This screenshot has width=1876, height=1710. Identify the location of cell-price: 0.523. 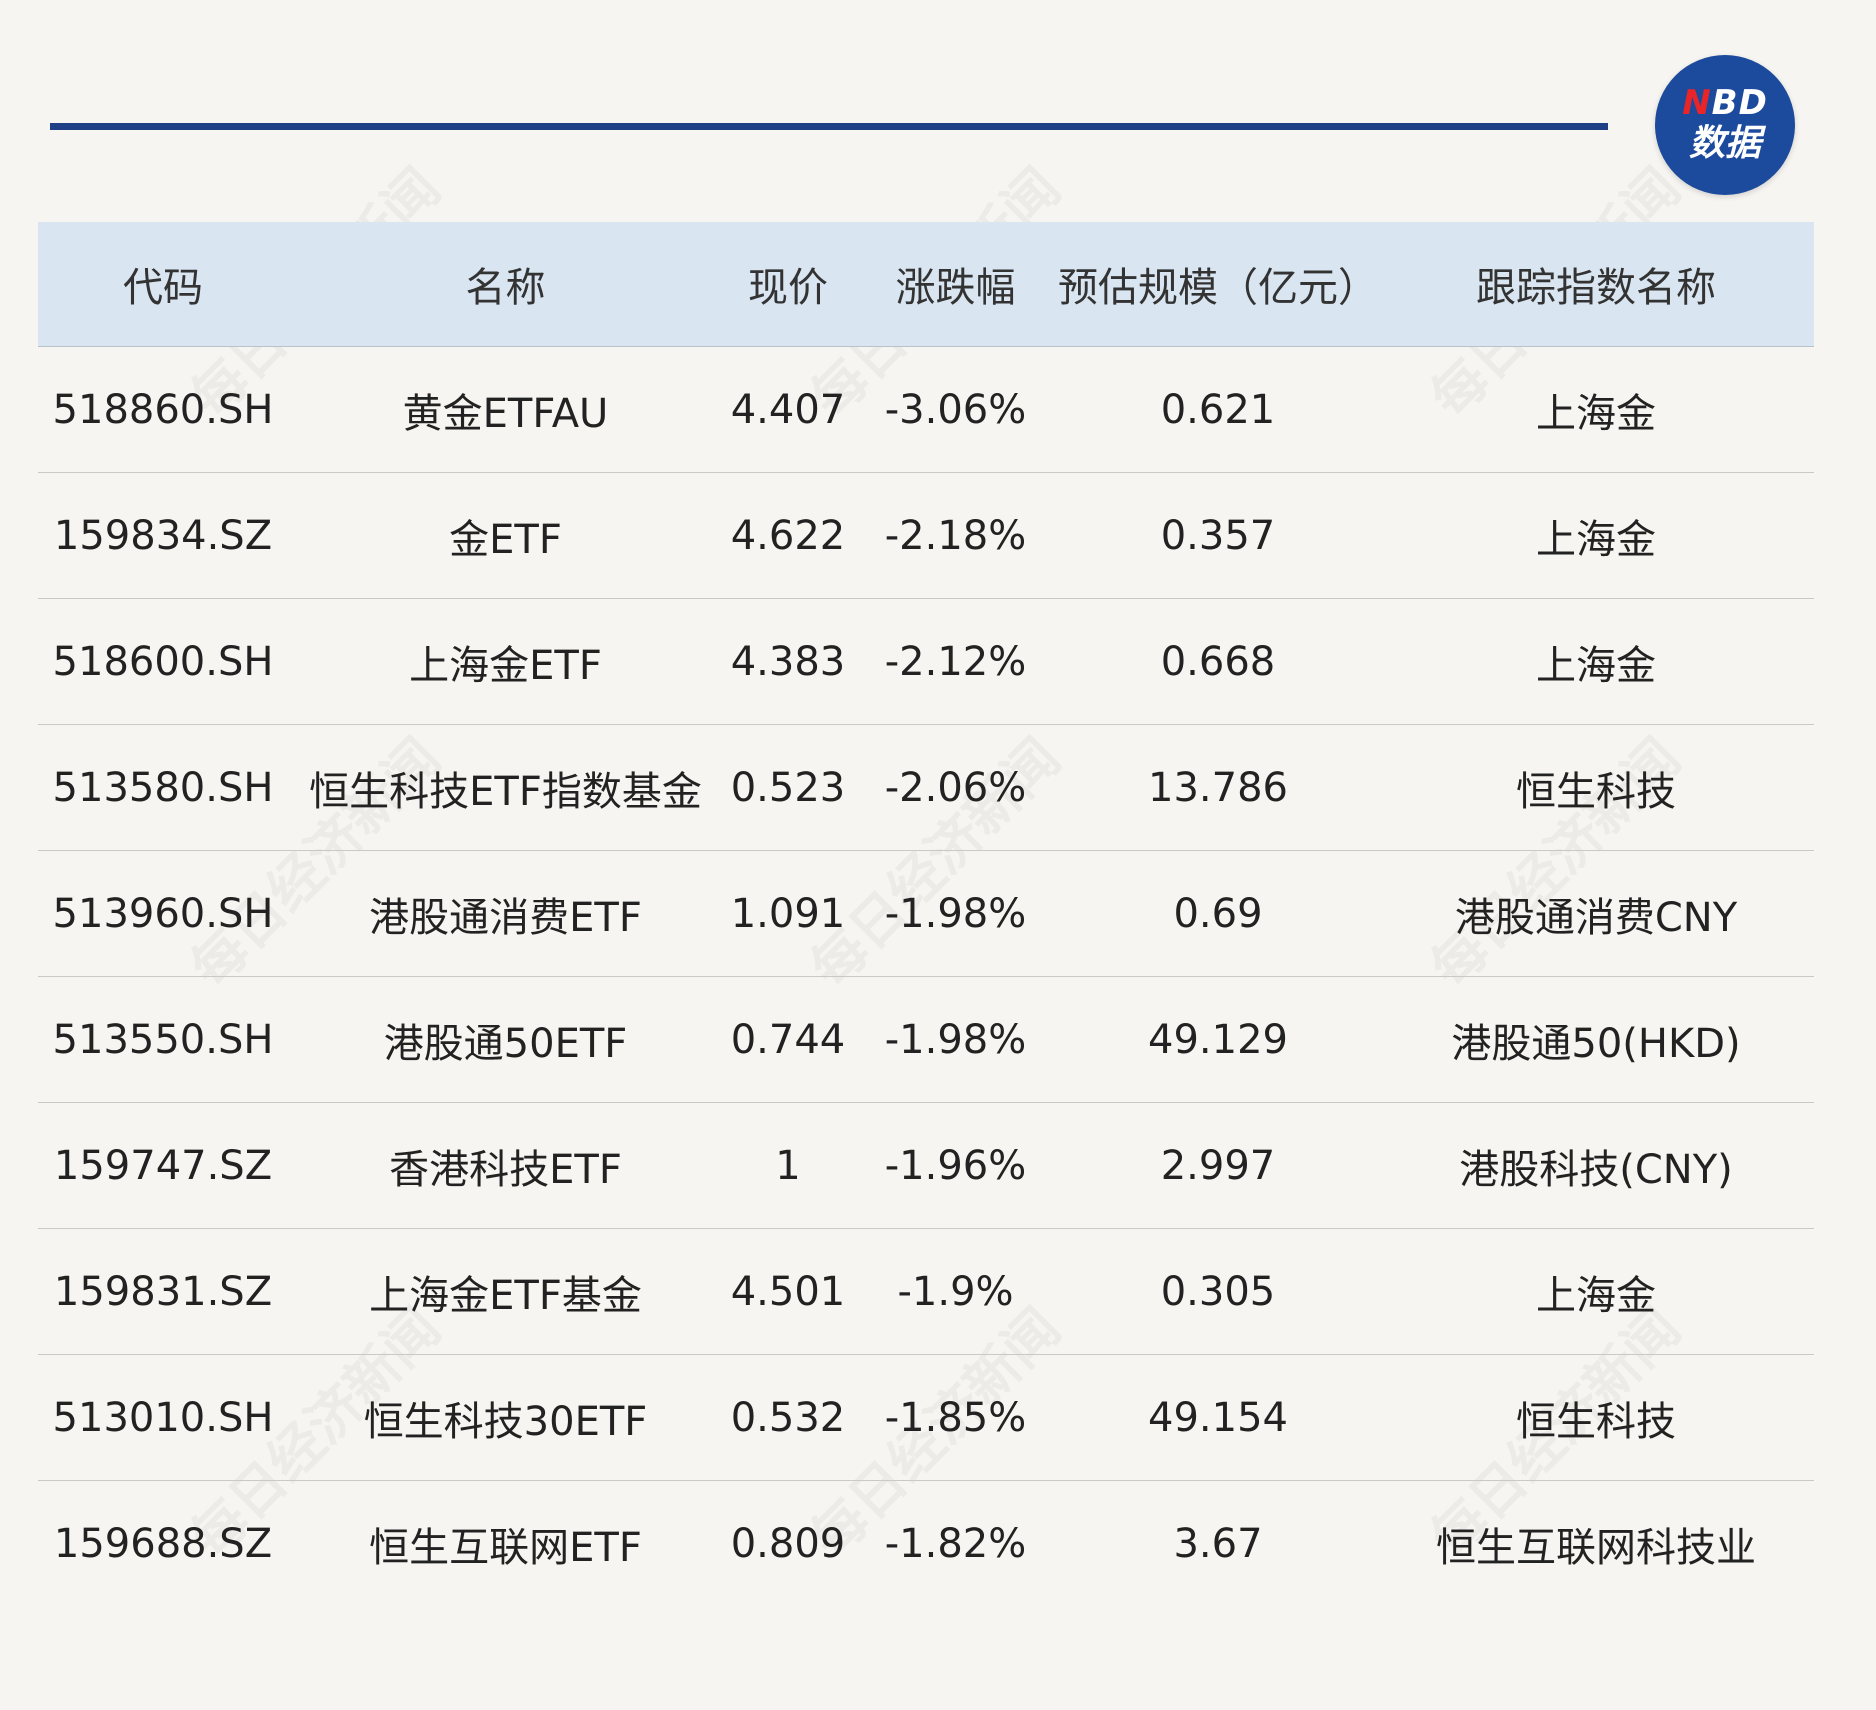
(788, 787).